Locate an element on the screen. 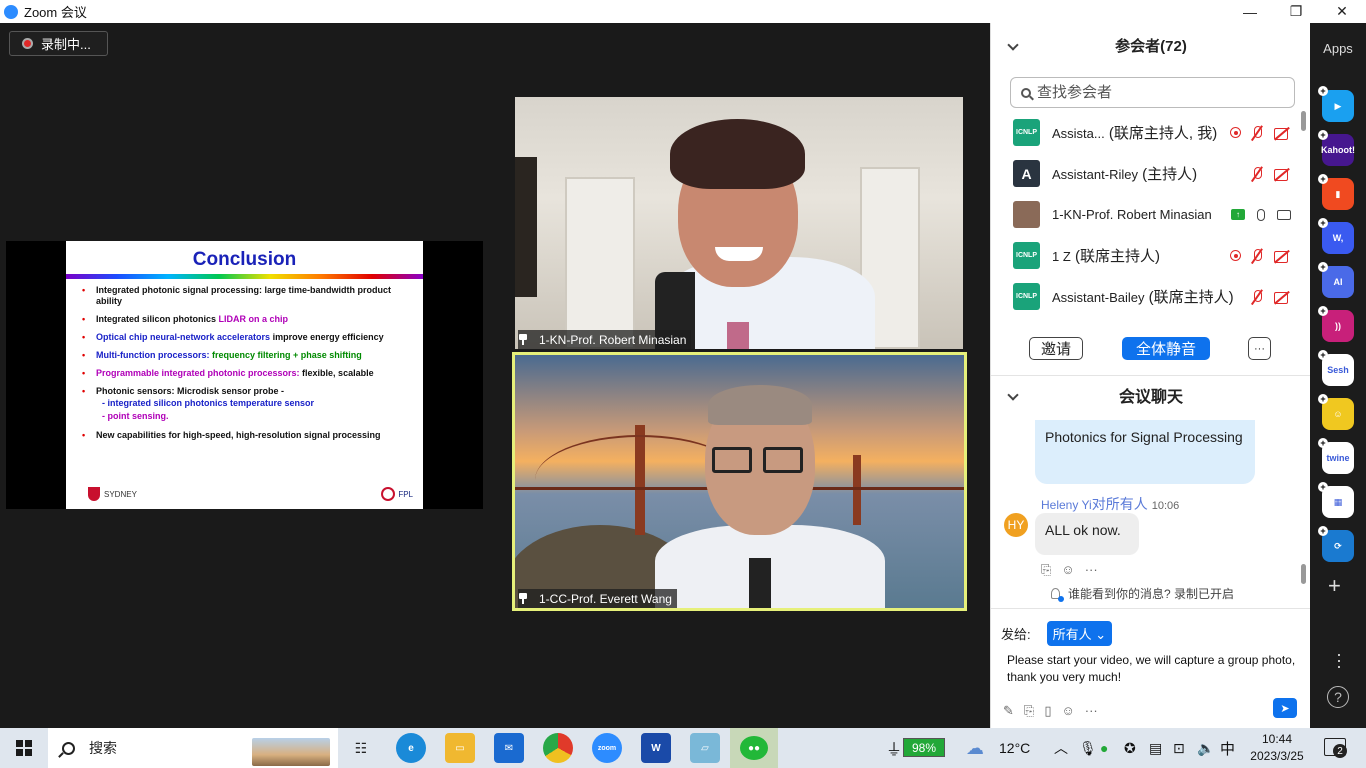 This screenshot has width=1366, height=768. word-icon: W is located at coordinates (656, 748).